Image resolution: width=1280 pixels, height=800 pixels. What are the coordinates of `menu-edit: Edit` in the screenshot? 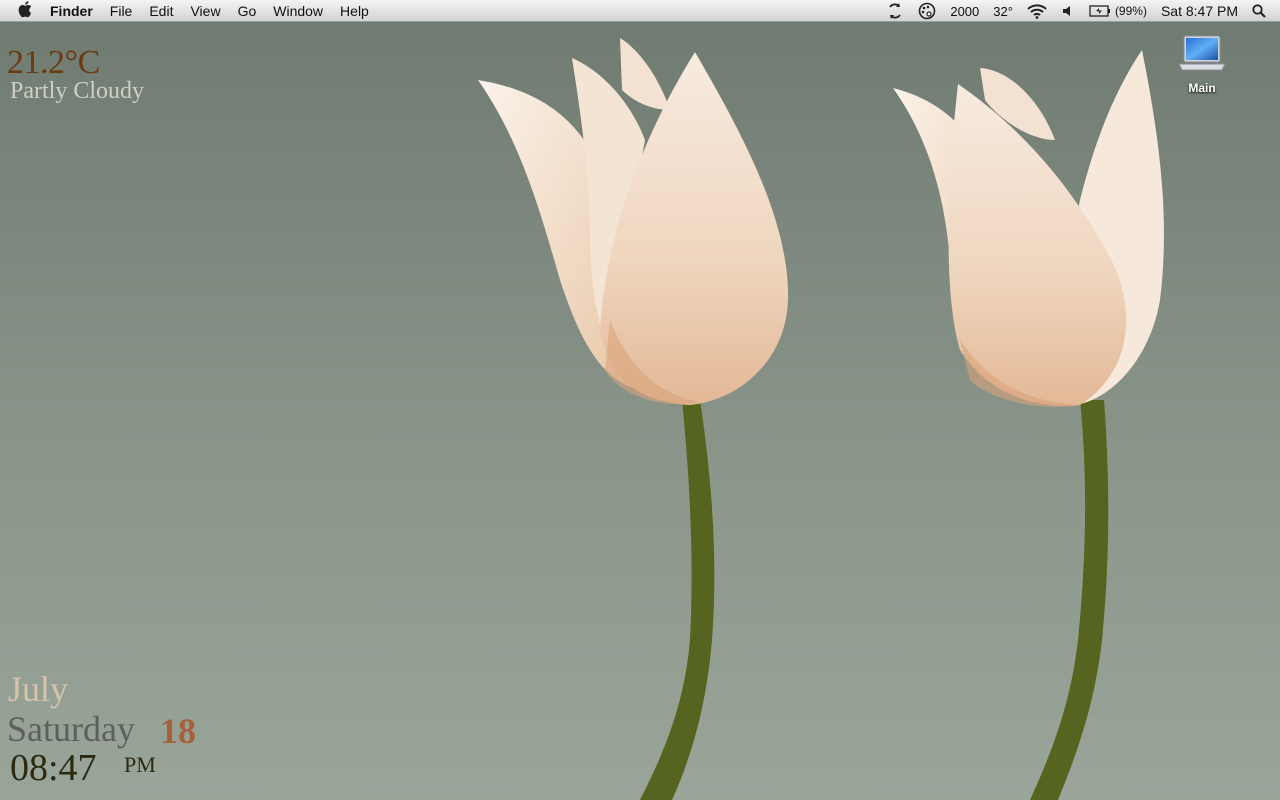 It's located at (161, 11).